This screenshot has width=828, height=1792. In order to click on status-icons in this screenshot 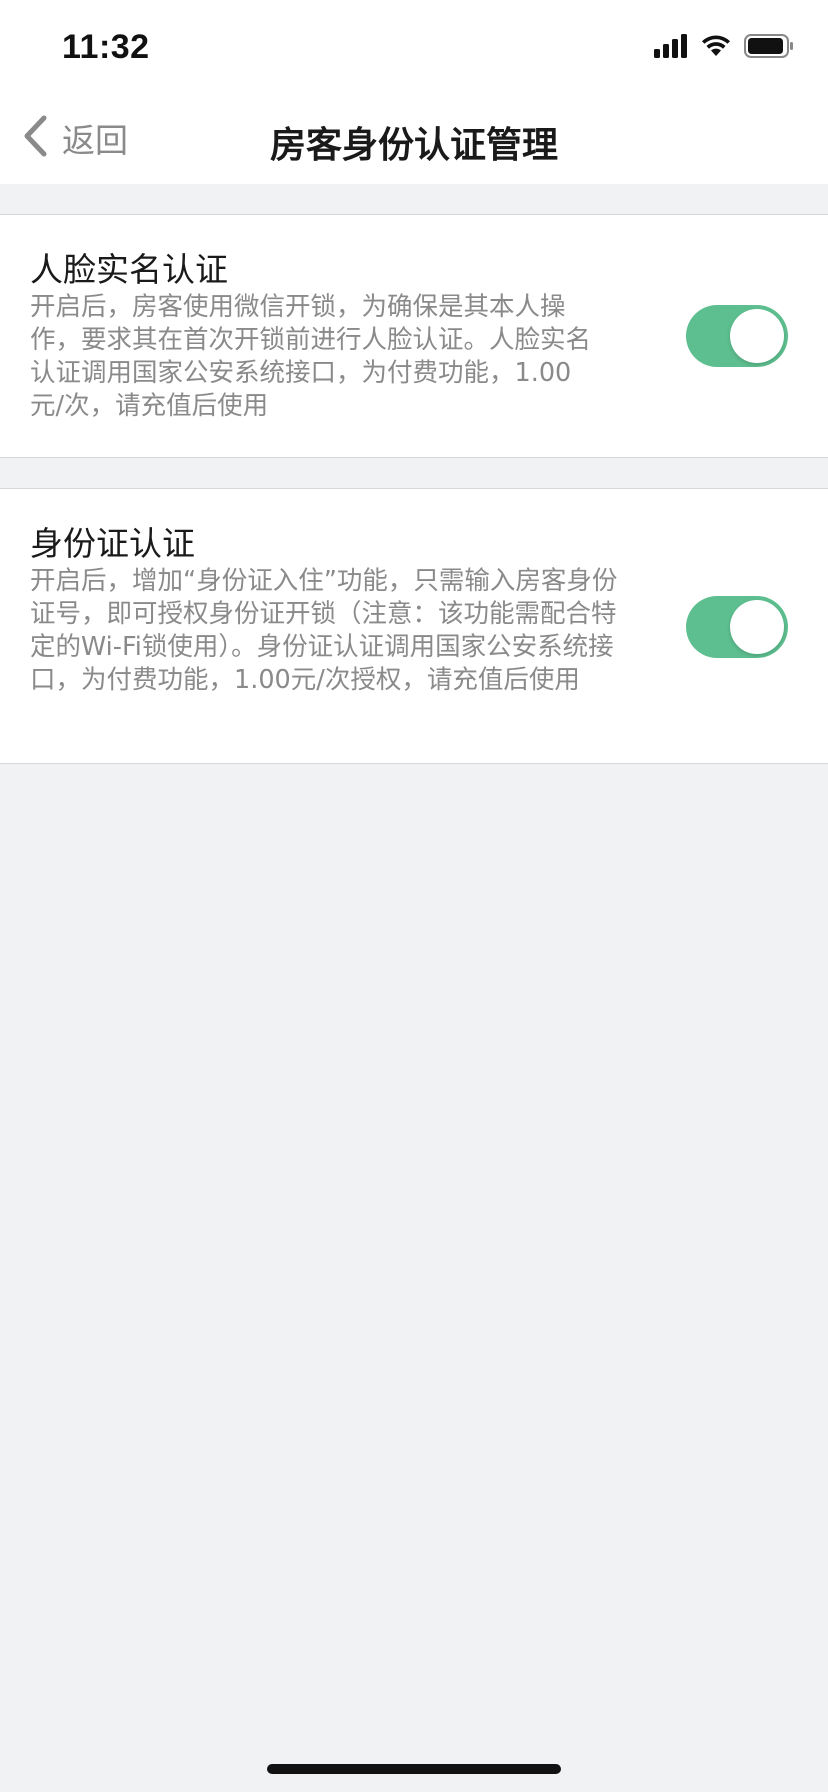, I will do `click(724, 48)`.